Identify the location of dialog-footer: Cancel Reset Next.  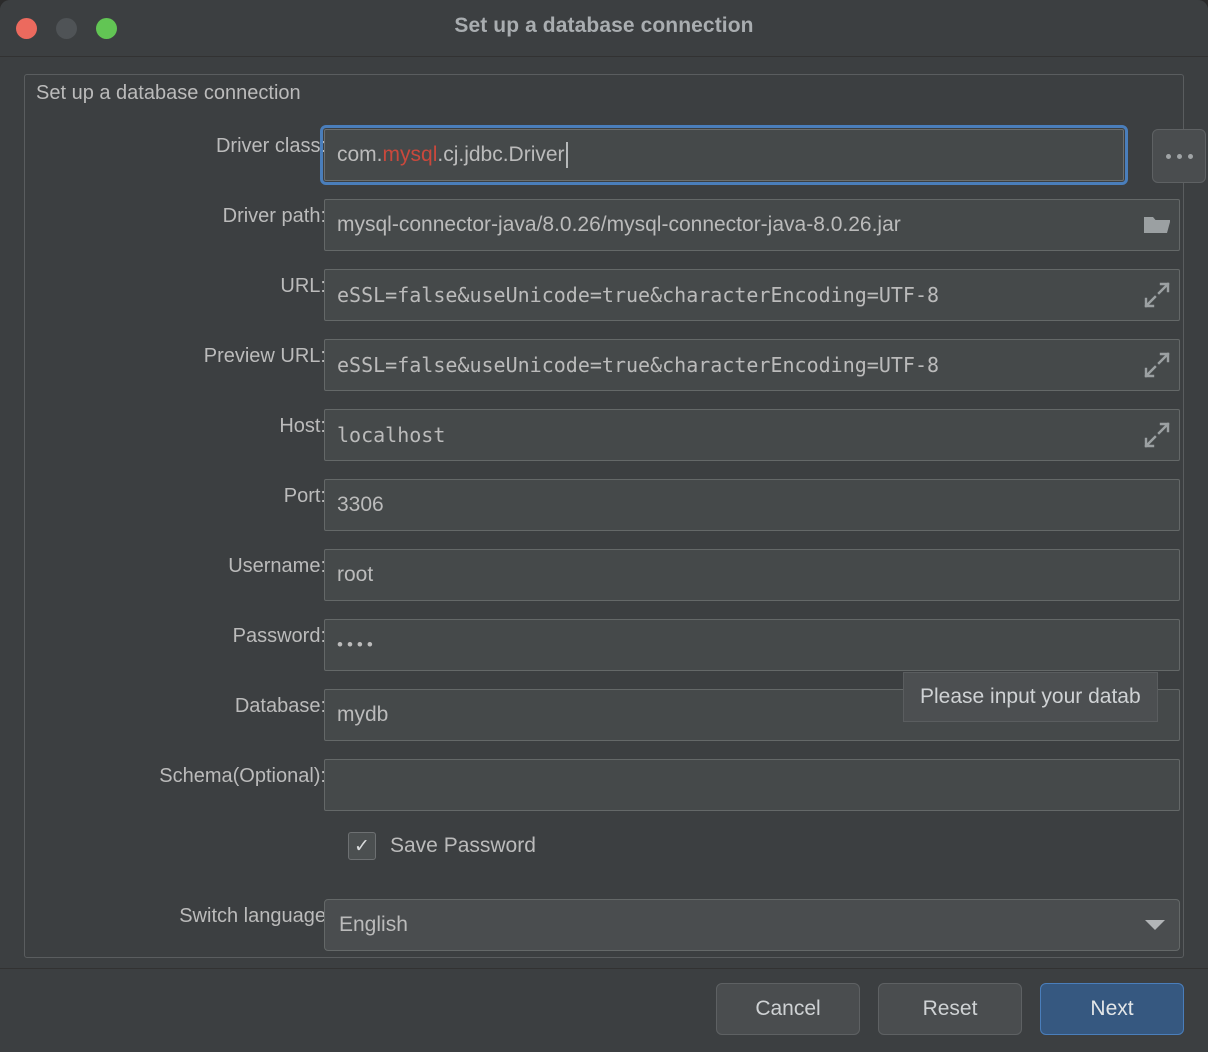
(604, 1010).